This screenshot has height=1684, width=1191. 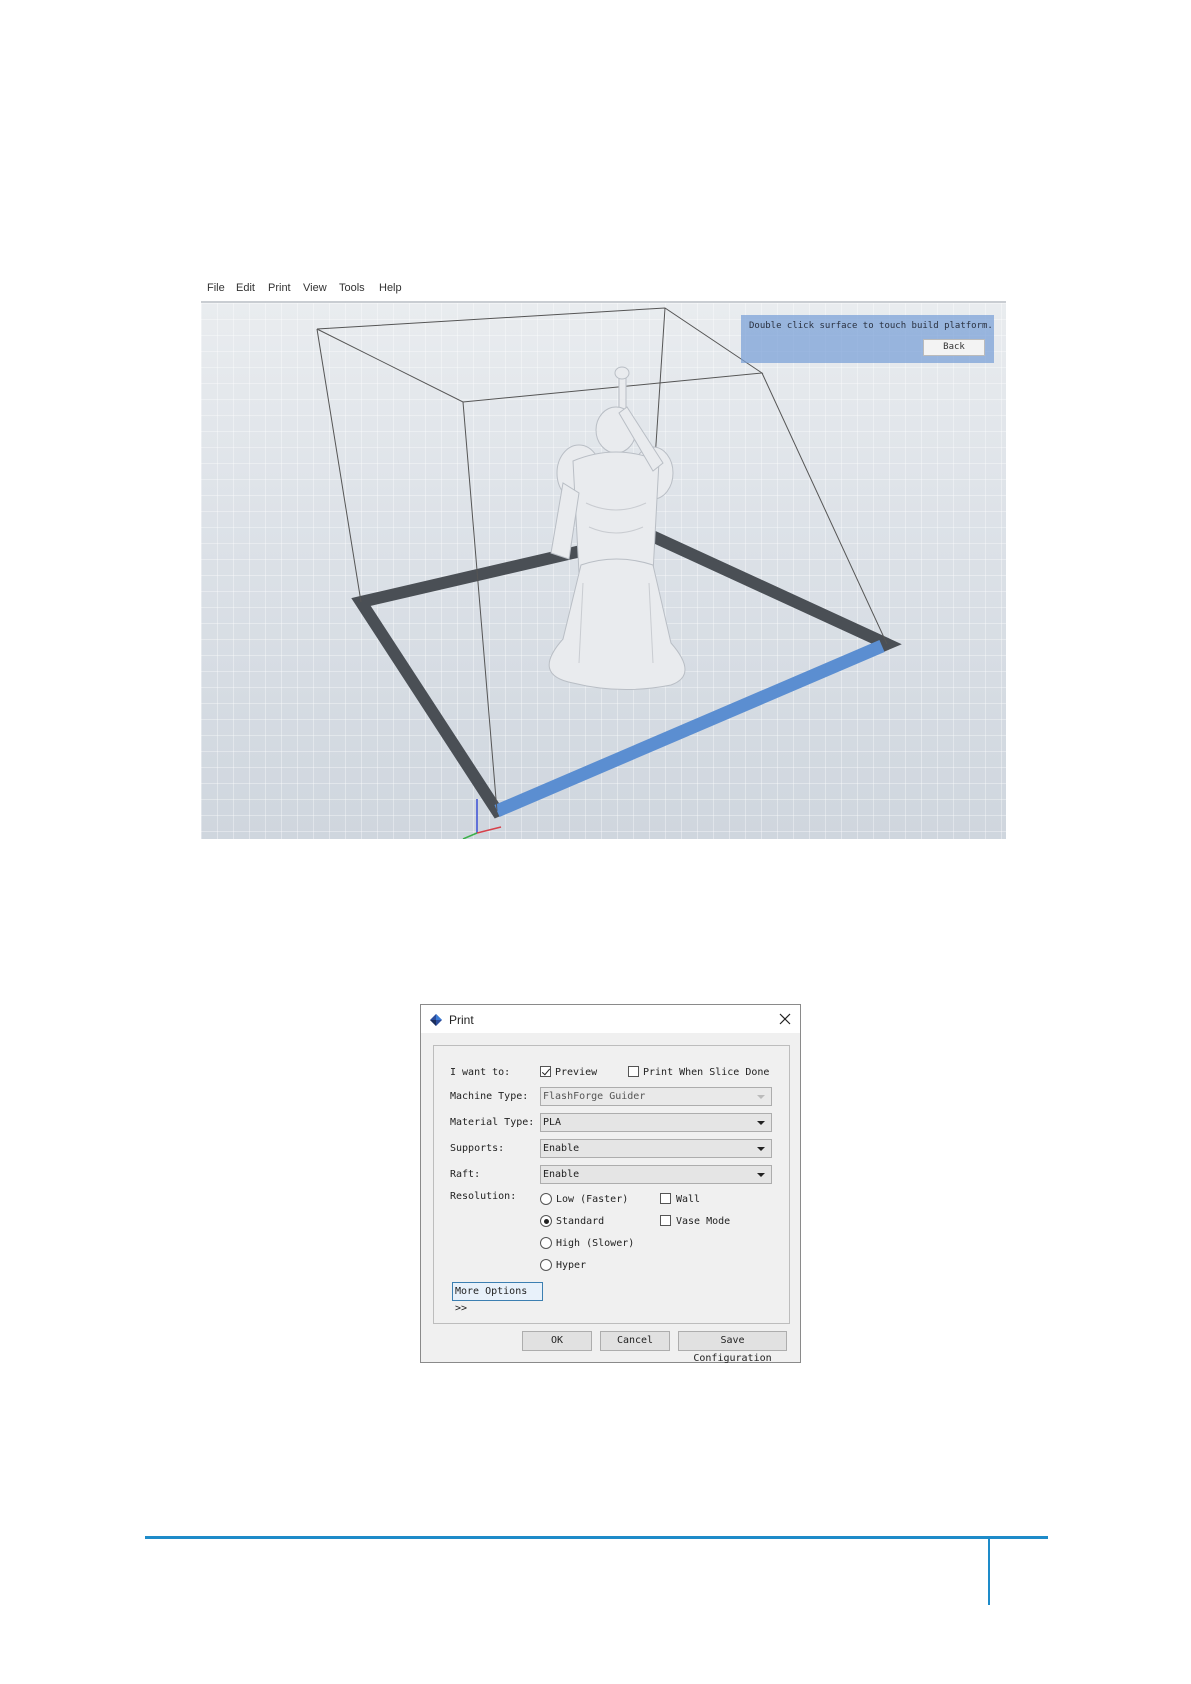 I want to click on material-type-select: PLA, so click(x=656, y=1122).